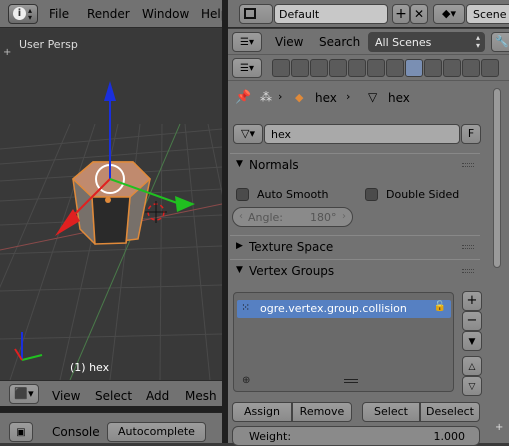 This screenshot has height=446, width=509. Describe the element at coordinates (250, 13) in the screenshot. I see `layout-icon` at that location.